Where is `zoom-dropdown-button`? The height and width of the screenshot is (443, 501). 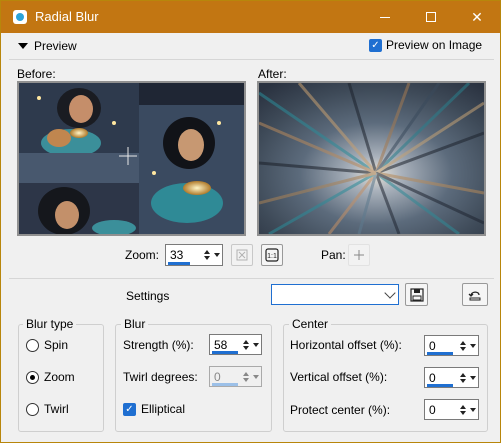
zoom-dropdown-button is located at coordinates (216, 255).